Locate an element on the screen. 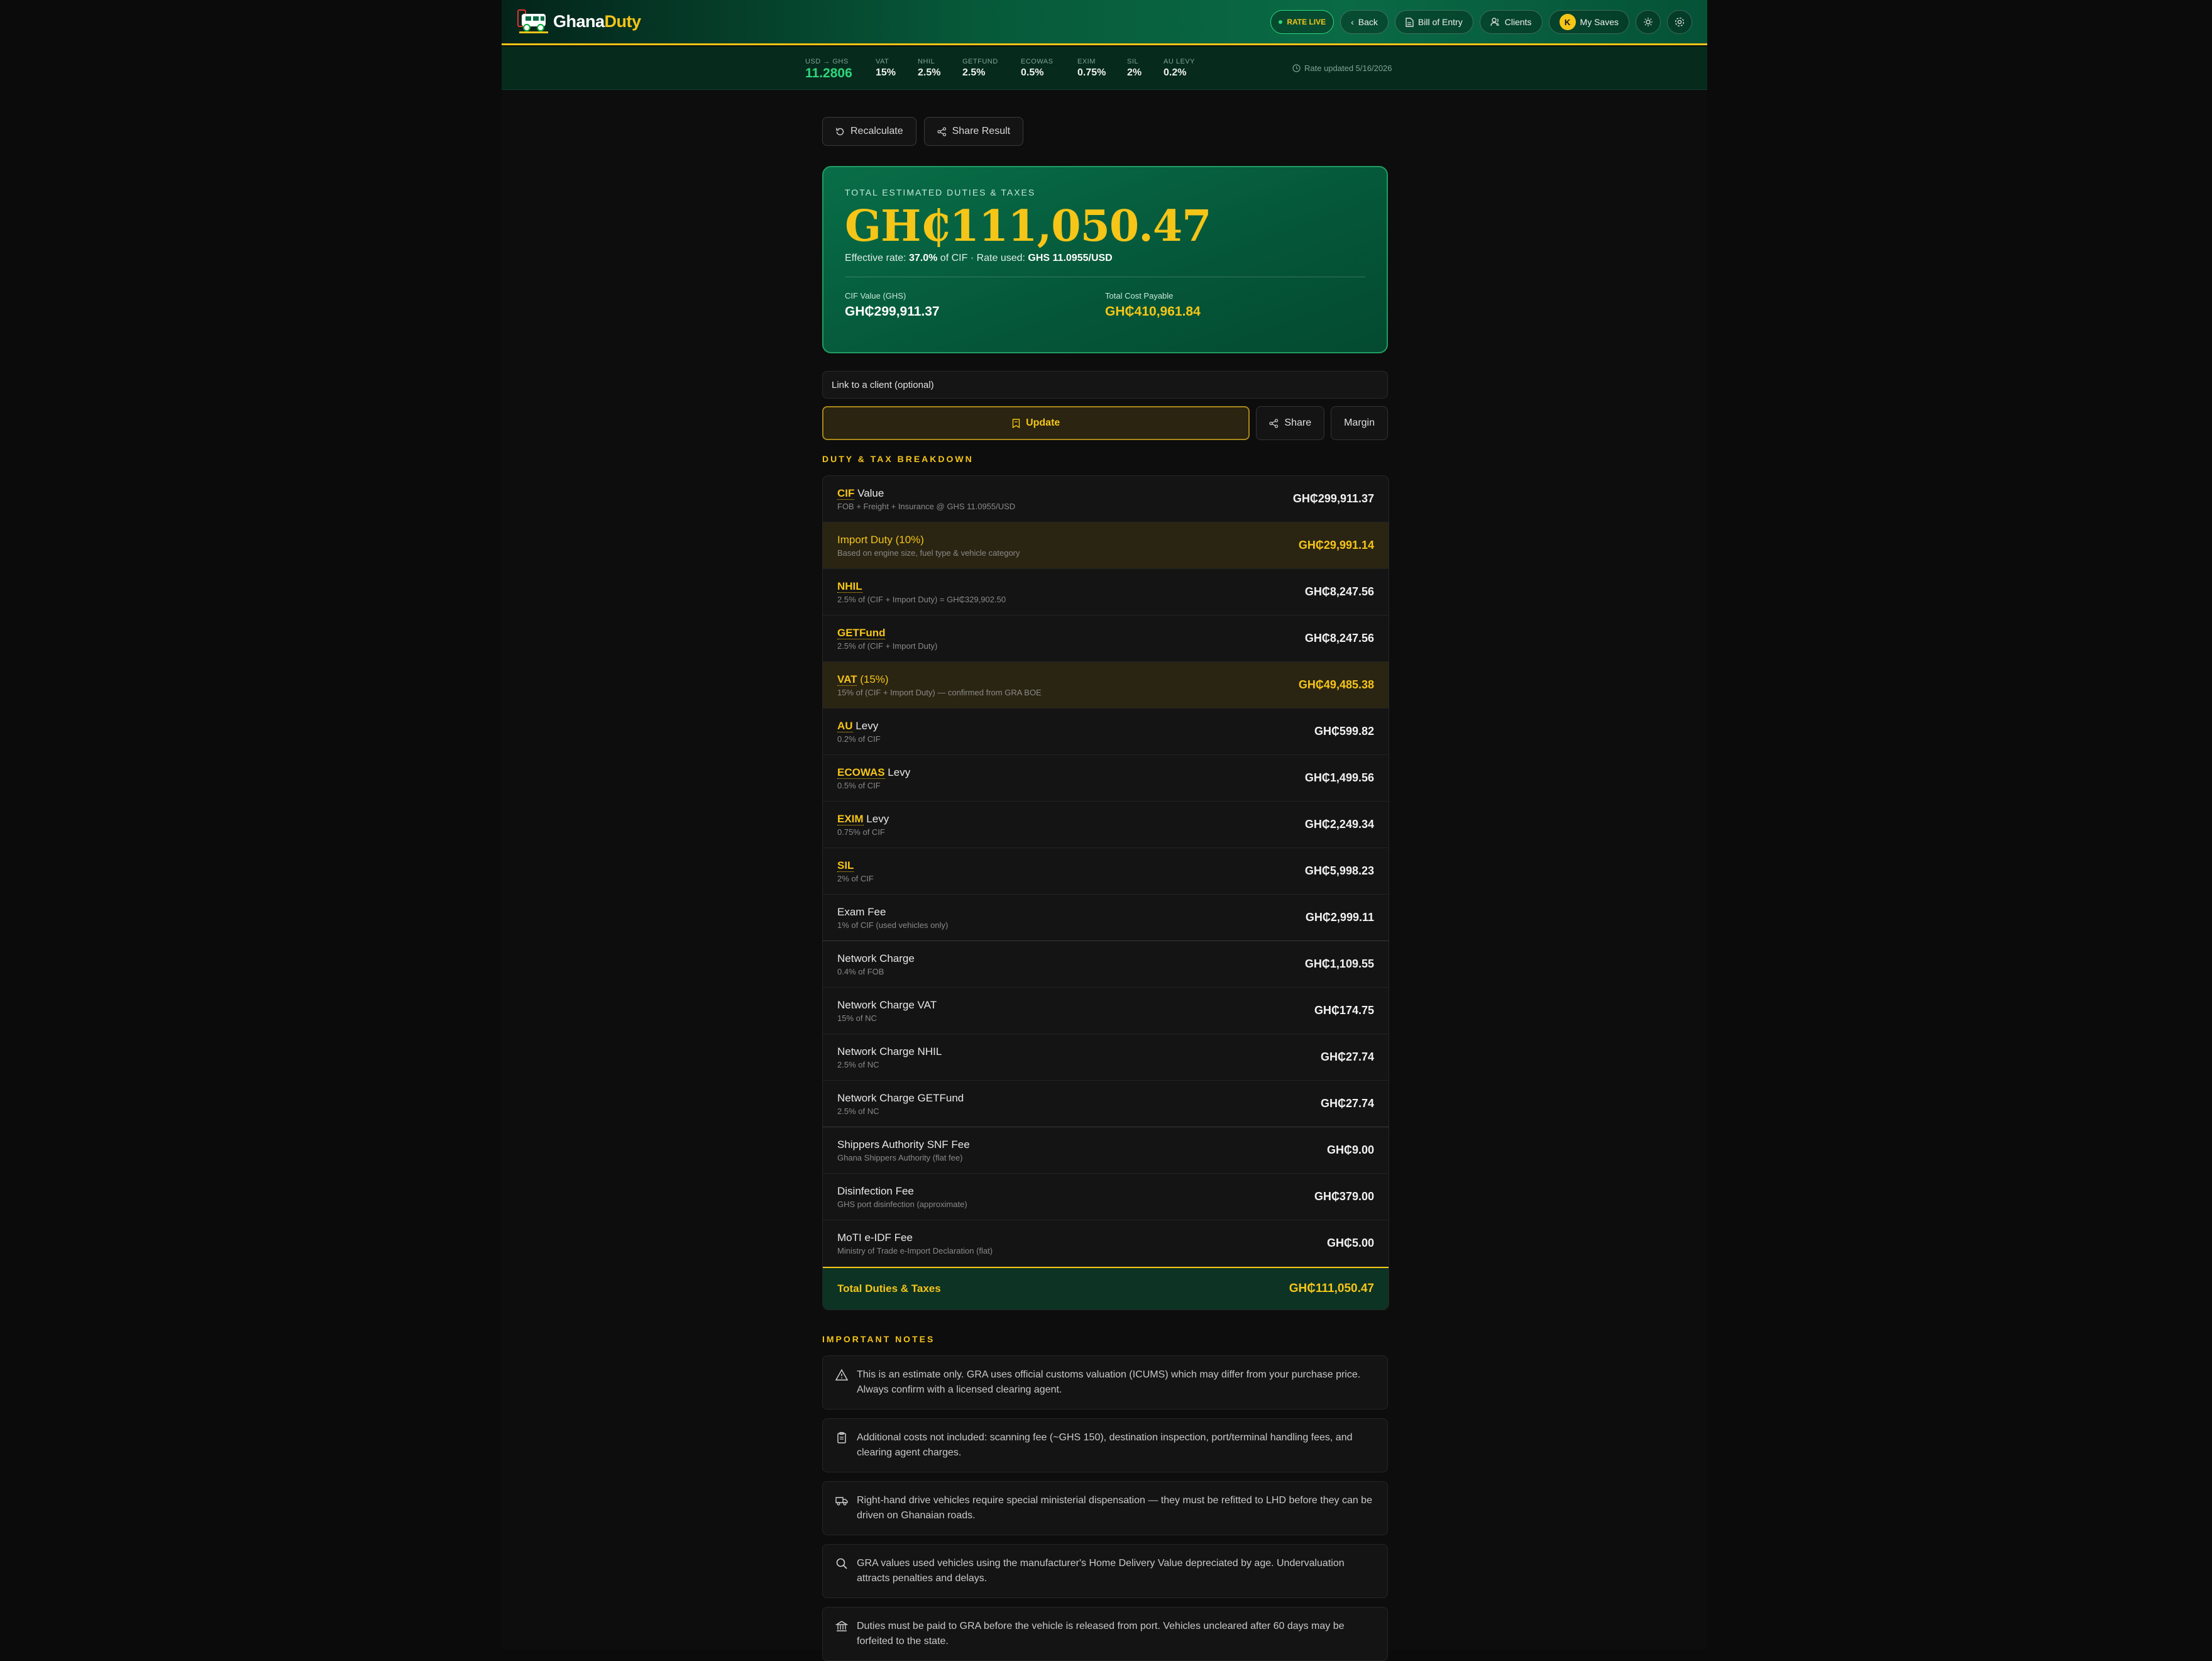 This screenshot has width=2212, height=1661. back-button: ‹ Back is located at coordinates (1364, 22).